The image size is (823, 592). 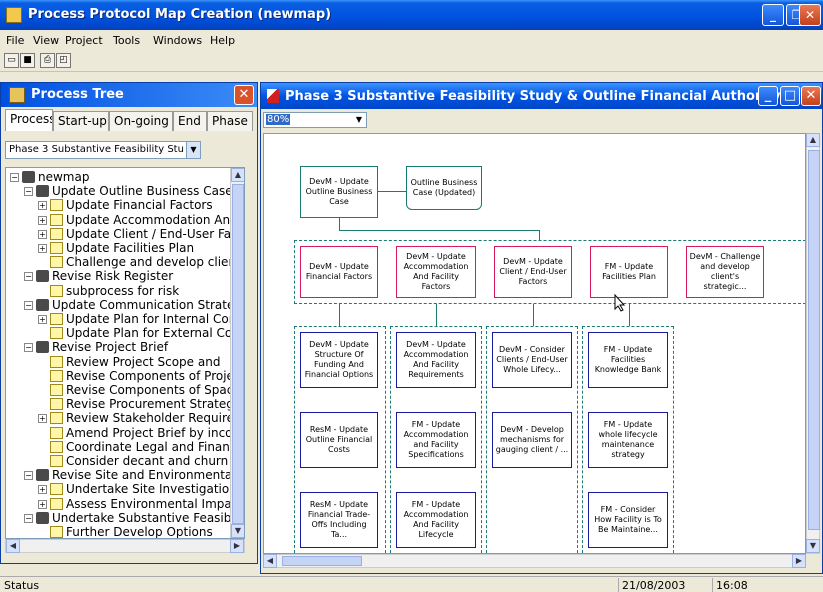 What do you see at coordinates (139, 390) in the screenshot?
I see `tree-item: Revise Components of Space` at bounding box center [139, 390].